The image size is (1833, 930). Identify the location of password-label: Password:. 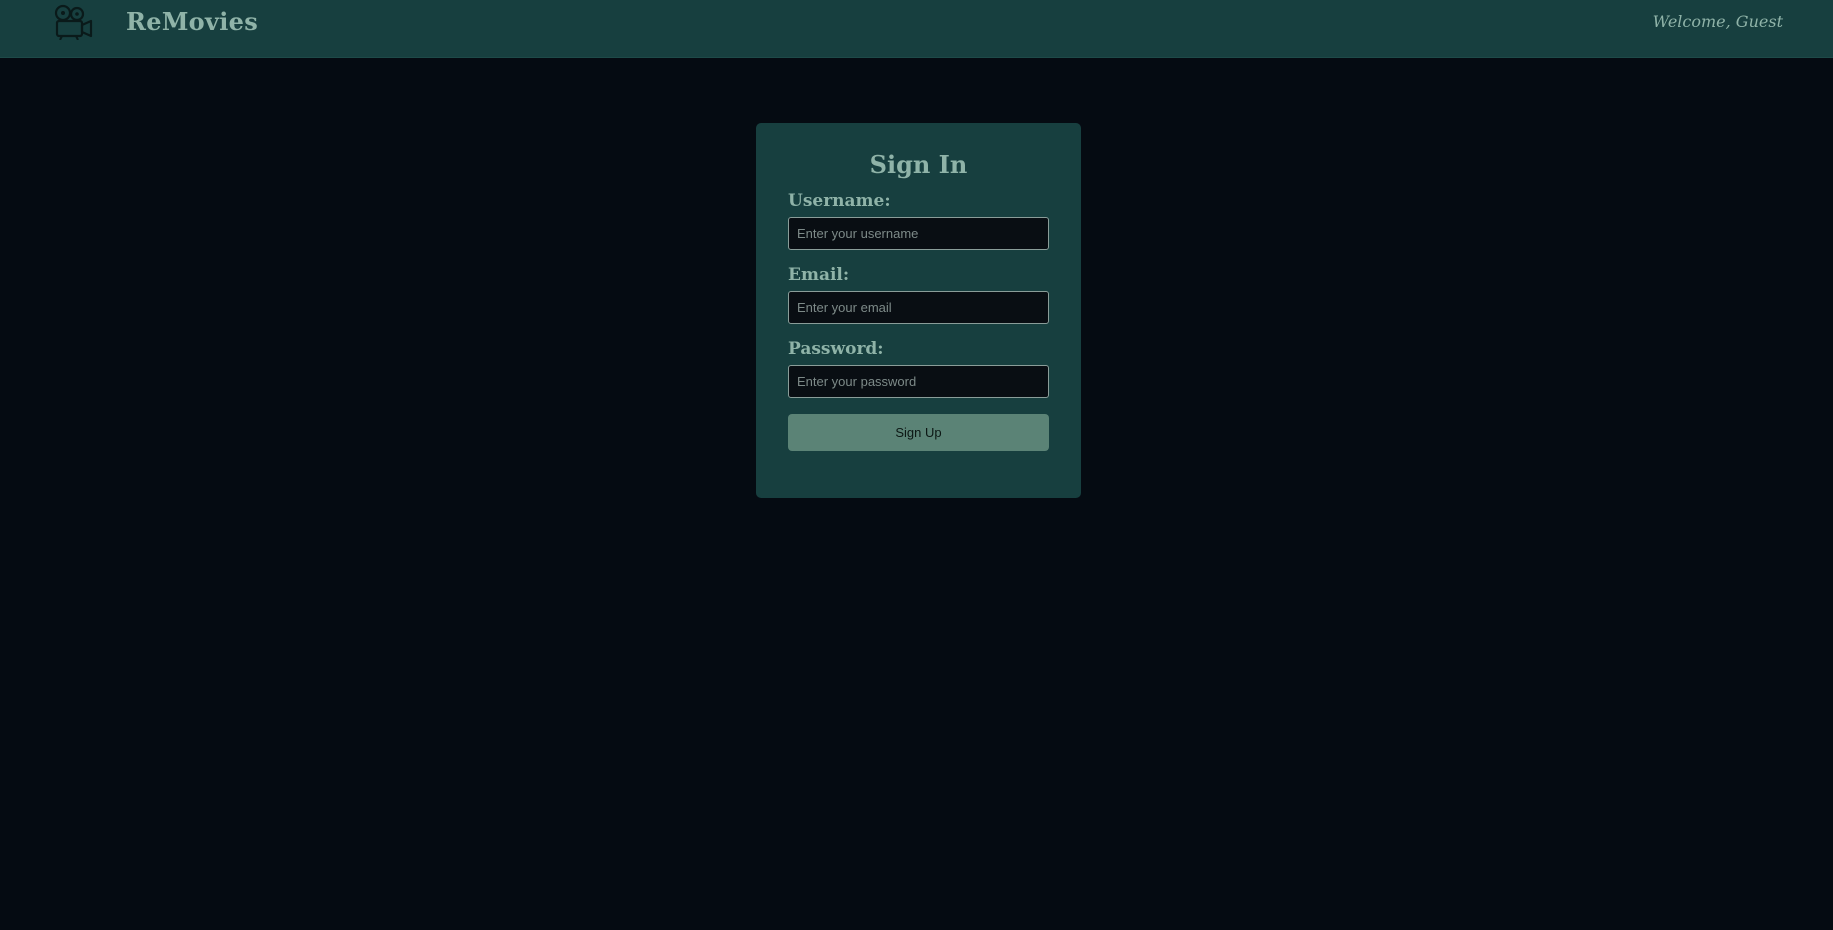
(836, 349).